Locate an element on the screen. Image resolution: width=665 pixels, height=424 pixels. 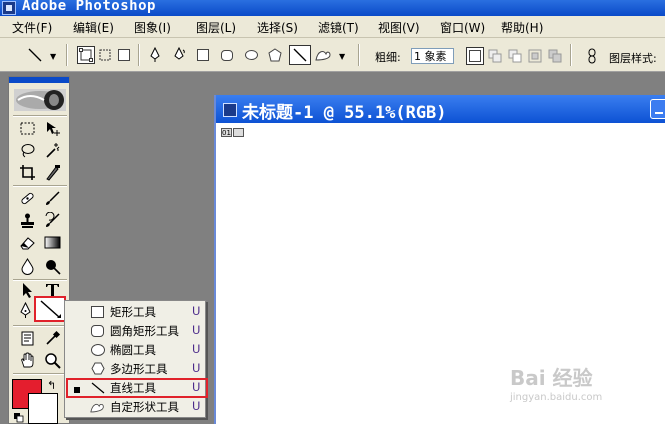
fill-pixels-mode-button is located at coordinates (124, 55).